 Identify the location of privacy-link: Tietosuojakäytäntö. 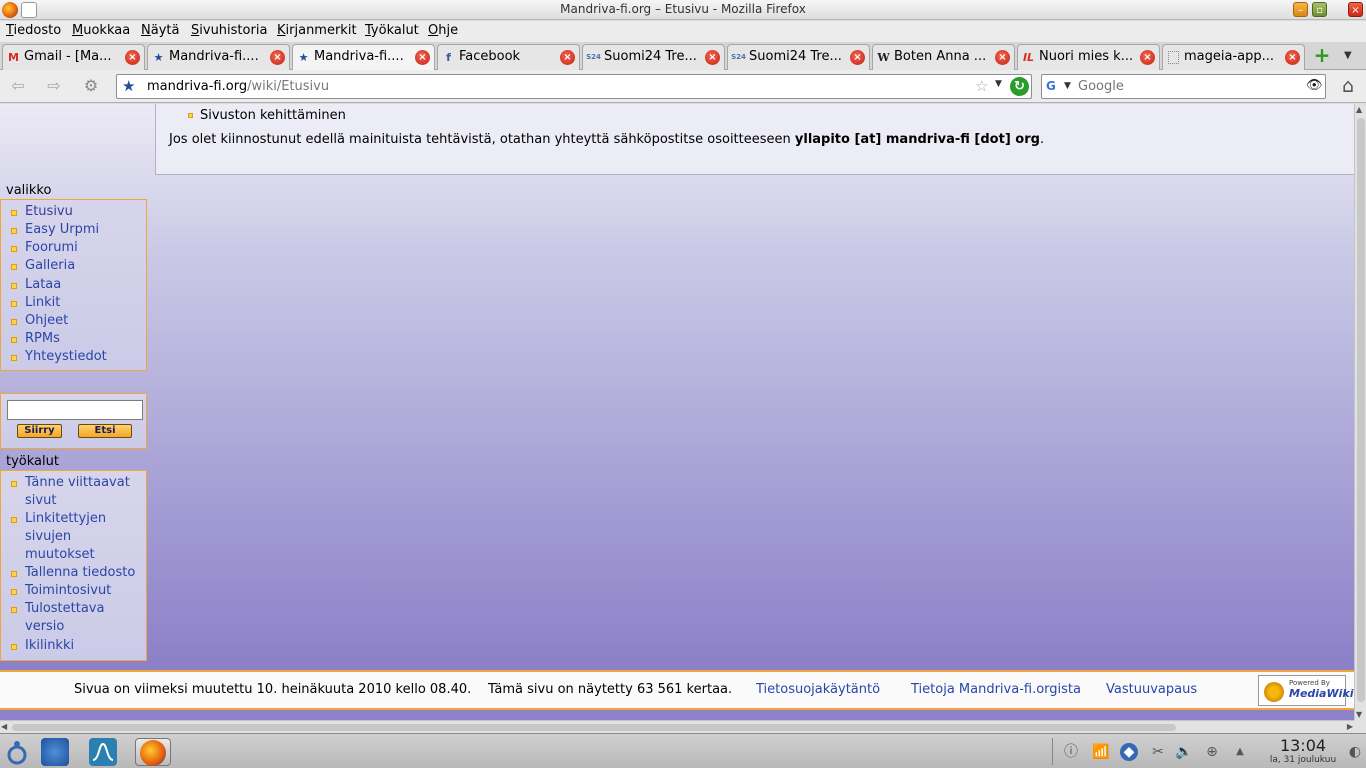
(818, 689).